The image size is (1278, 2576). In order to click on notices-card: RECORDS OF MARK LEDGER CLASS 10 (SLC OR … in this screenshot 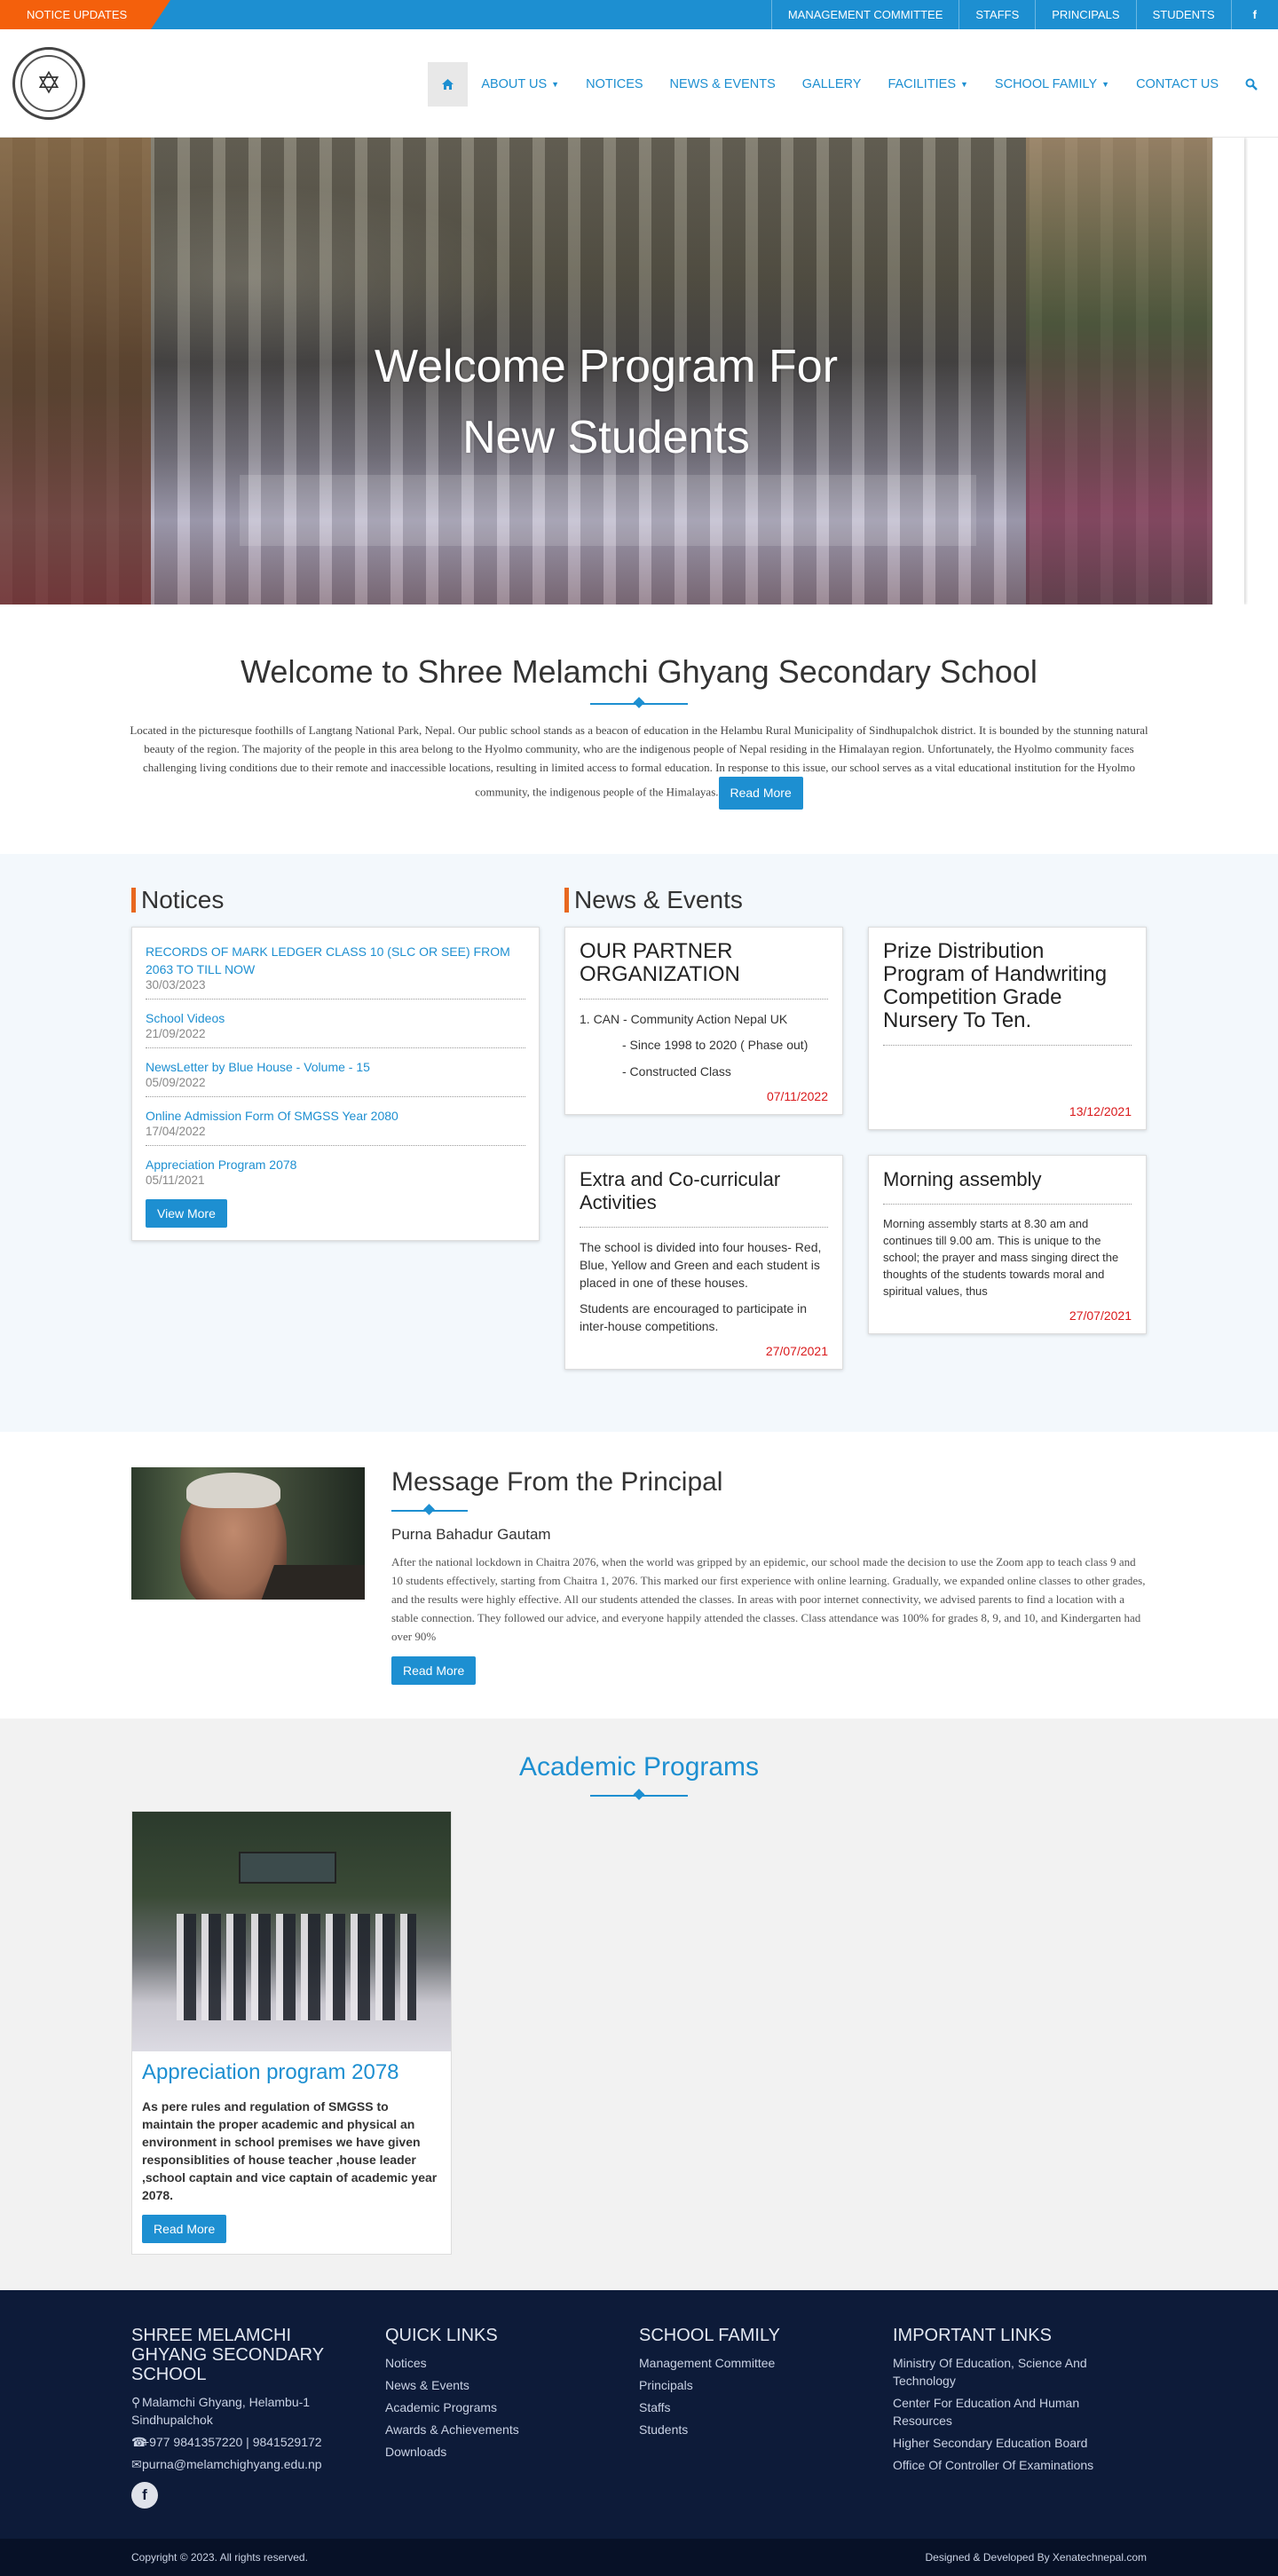, I will do `click(335, 1084)`.